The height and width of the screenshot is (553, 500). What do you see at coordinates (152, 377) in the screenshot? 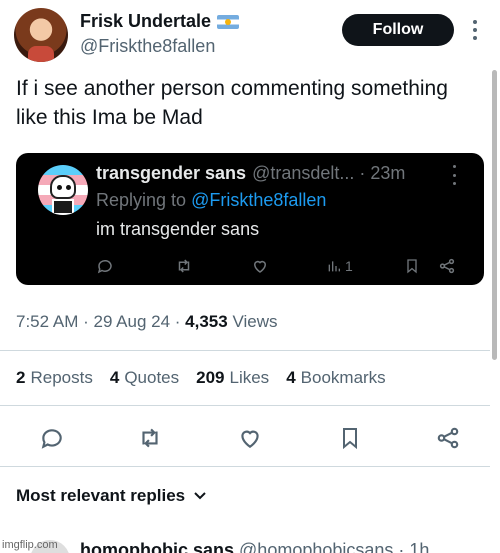
I see `quotes-label: Quotes` at bounding box center [152, 377].